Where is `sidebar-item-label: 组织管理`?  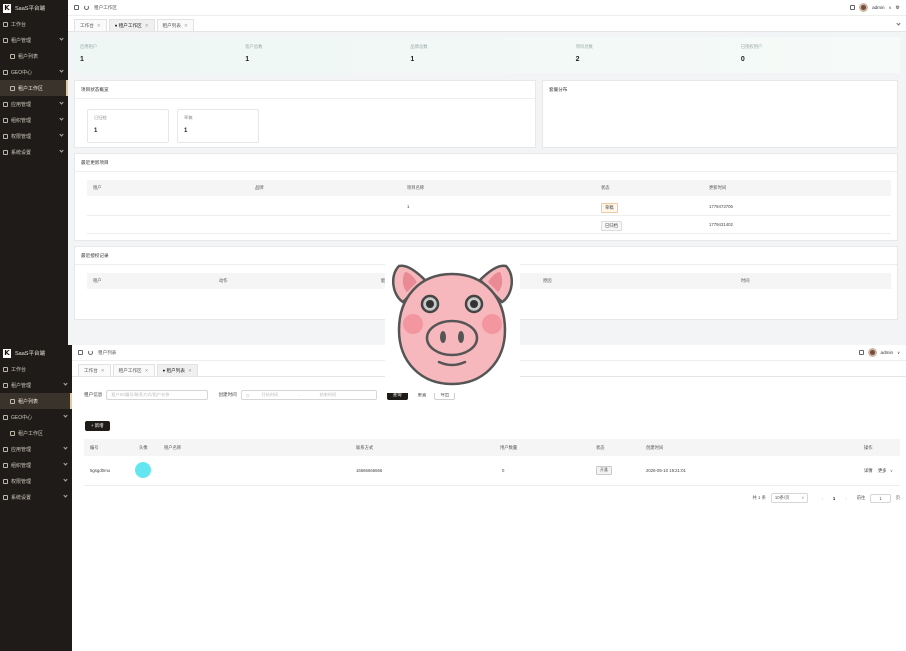
sidebar-item-label: 组织管理 is located at coordinates (21, 465).